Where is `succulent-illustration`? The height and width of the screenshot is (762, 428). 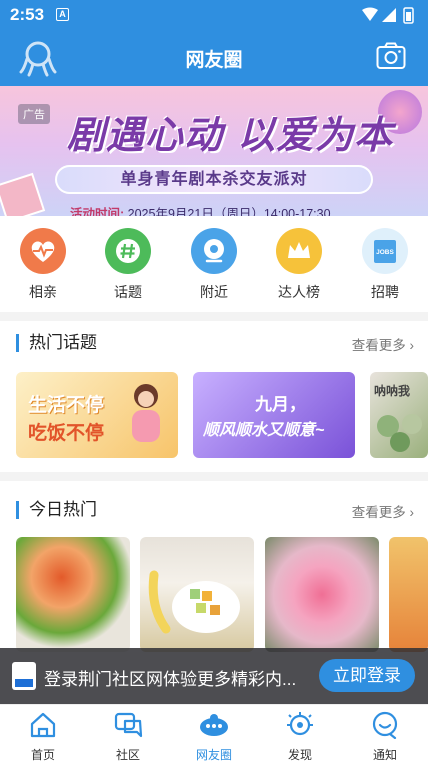
succulent-illustration is located at coordinates (399, 433).